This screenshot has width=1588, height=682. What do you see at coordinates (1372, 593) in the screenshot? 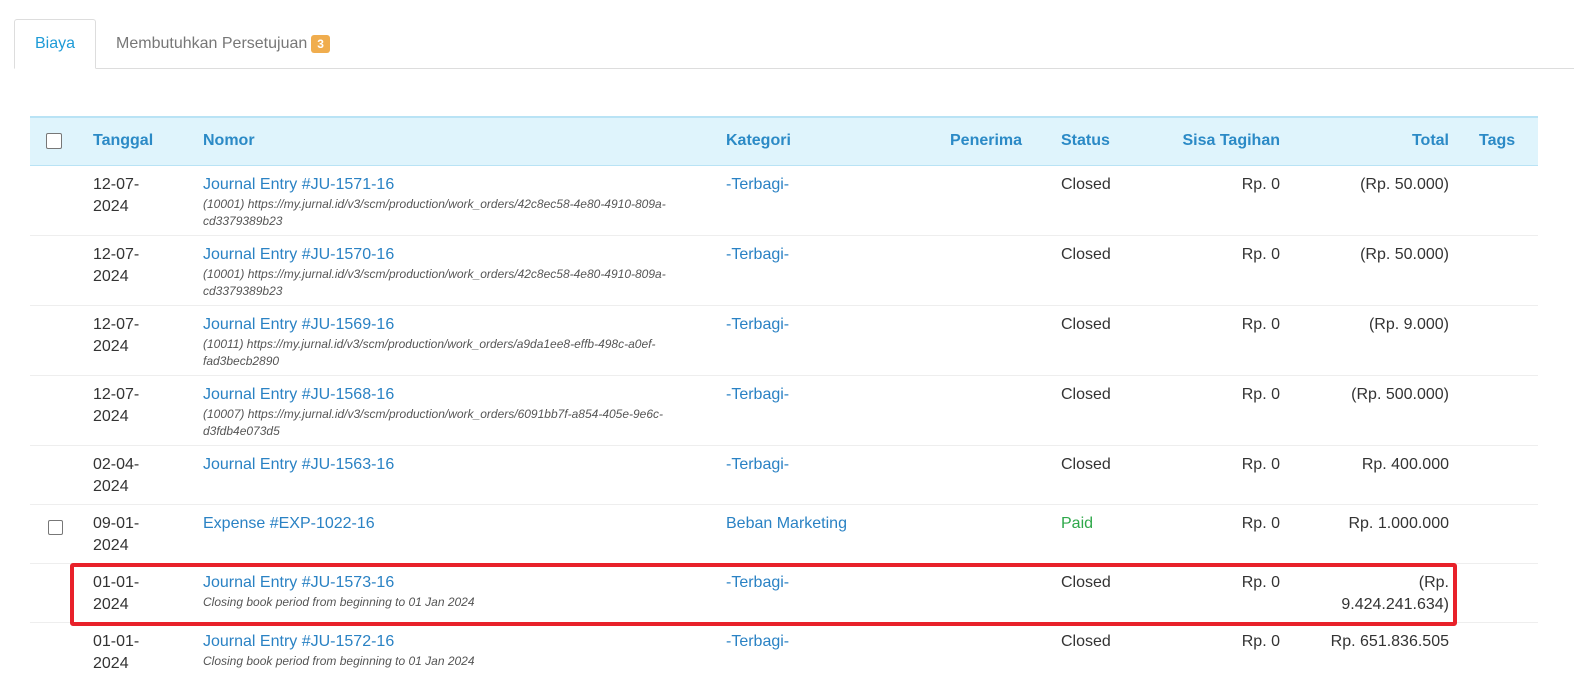
I see `row-total: (Rp. 9.424.241.634)` at bounding box center [1372, 593].